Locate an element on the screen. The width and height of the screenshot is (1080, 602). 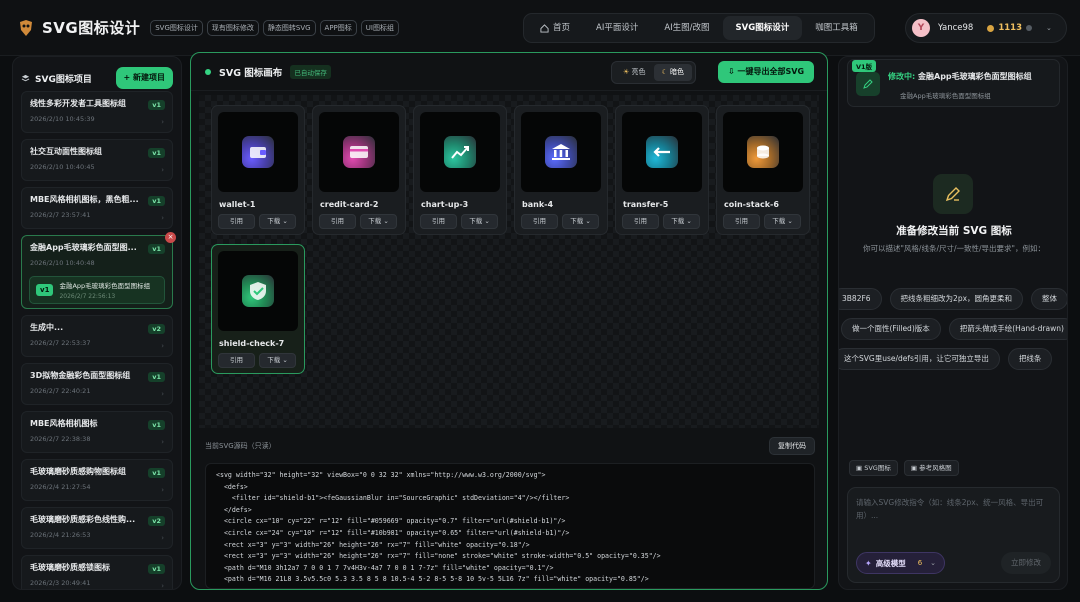
icon-card: chart-up-3 引用 下载 ⌄ is located at coordinates (460, 170).